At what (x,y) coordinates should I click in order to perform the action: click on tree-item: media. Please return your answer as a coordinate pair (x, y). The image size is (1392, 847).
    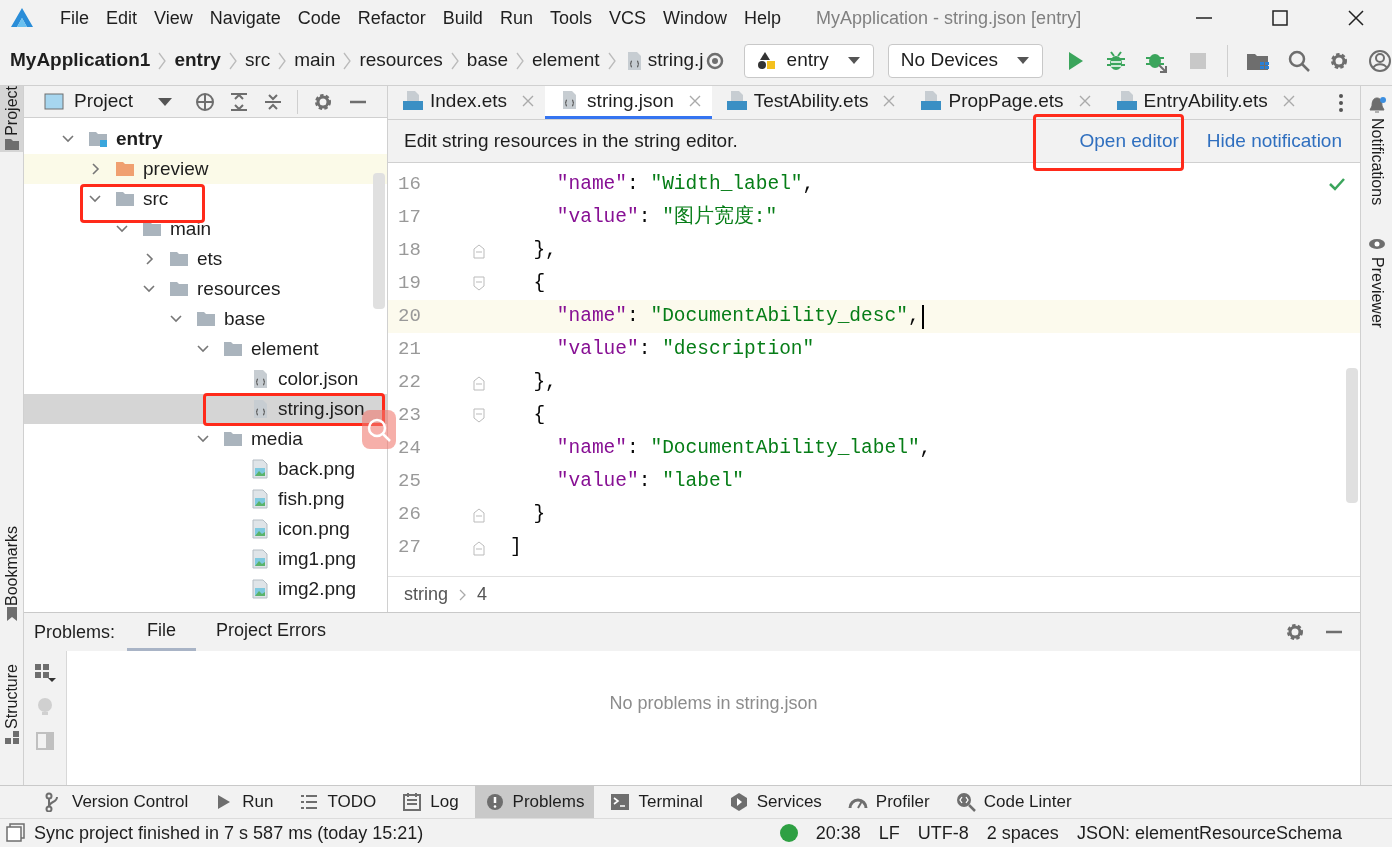
    Looking at the image, I should click on (205, 439).